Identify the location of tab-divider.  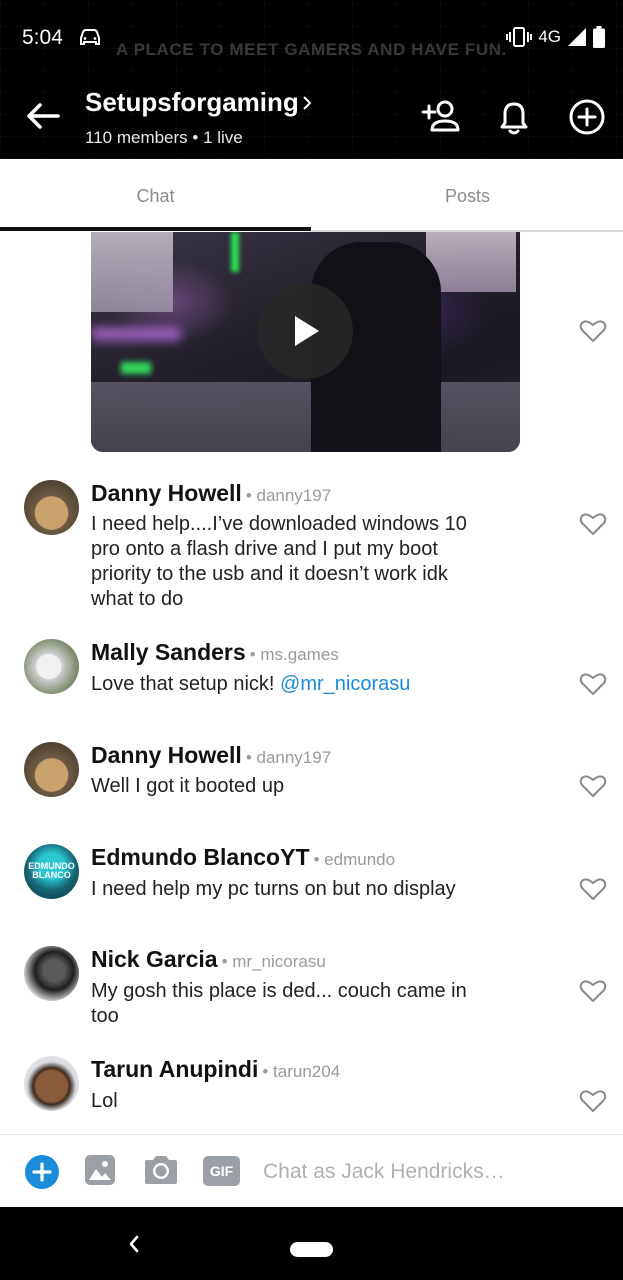
(467, 231).